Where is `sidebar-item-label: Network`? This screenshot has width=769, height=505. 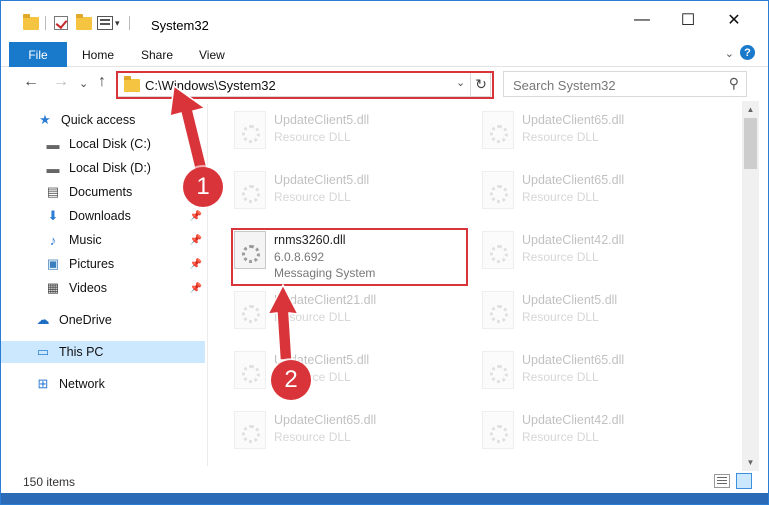
sidebar-item-label: Network is located at coordinates (82, 384).